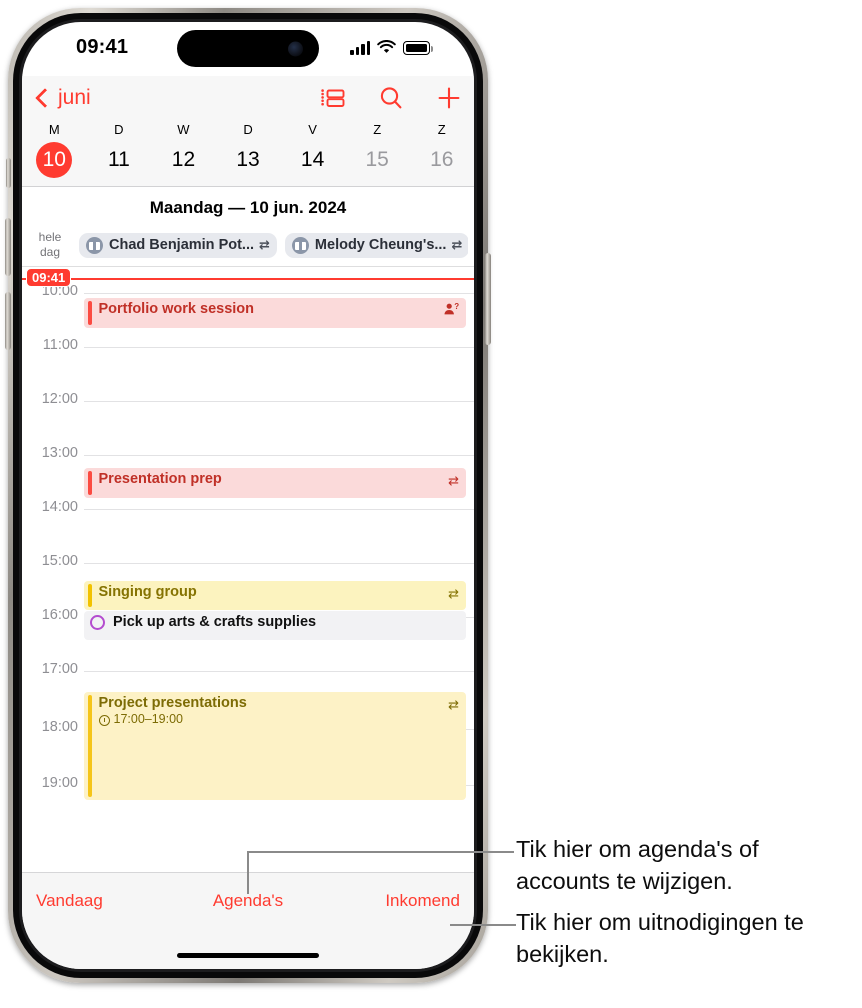  What do you see at coordinates (160, 479) in the screenshot?
I see `event-title: Presentation prep` at bounding box center [160, 479].